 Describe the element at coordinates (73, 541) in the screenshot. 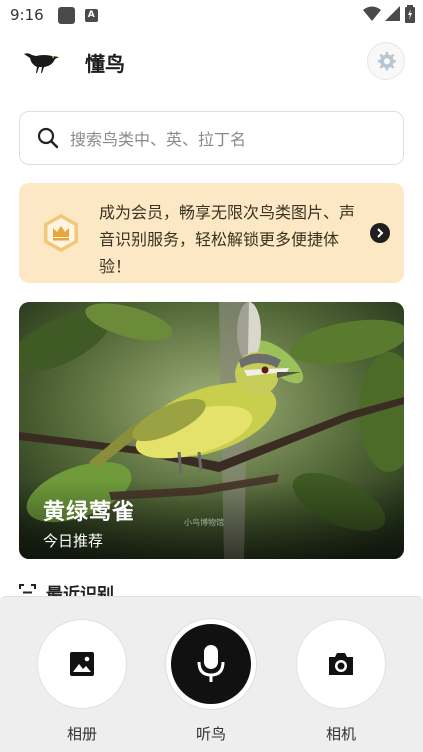

I see `featured-subtitle: 今日推荐` at that location.